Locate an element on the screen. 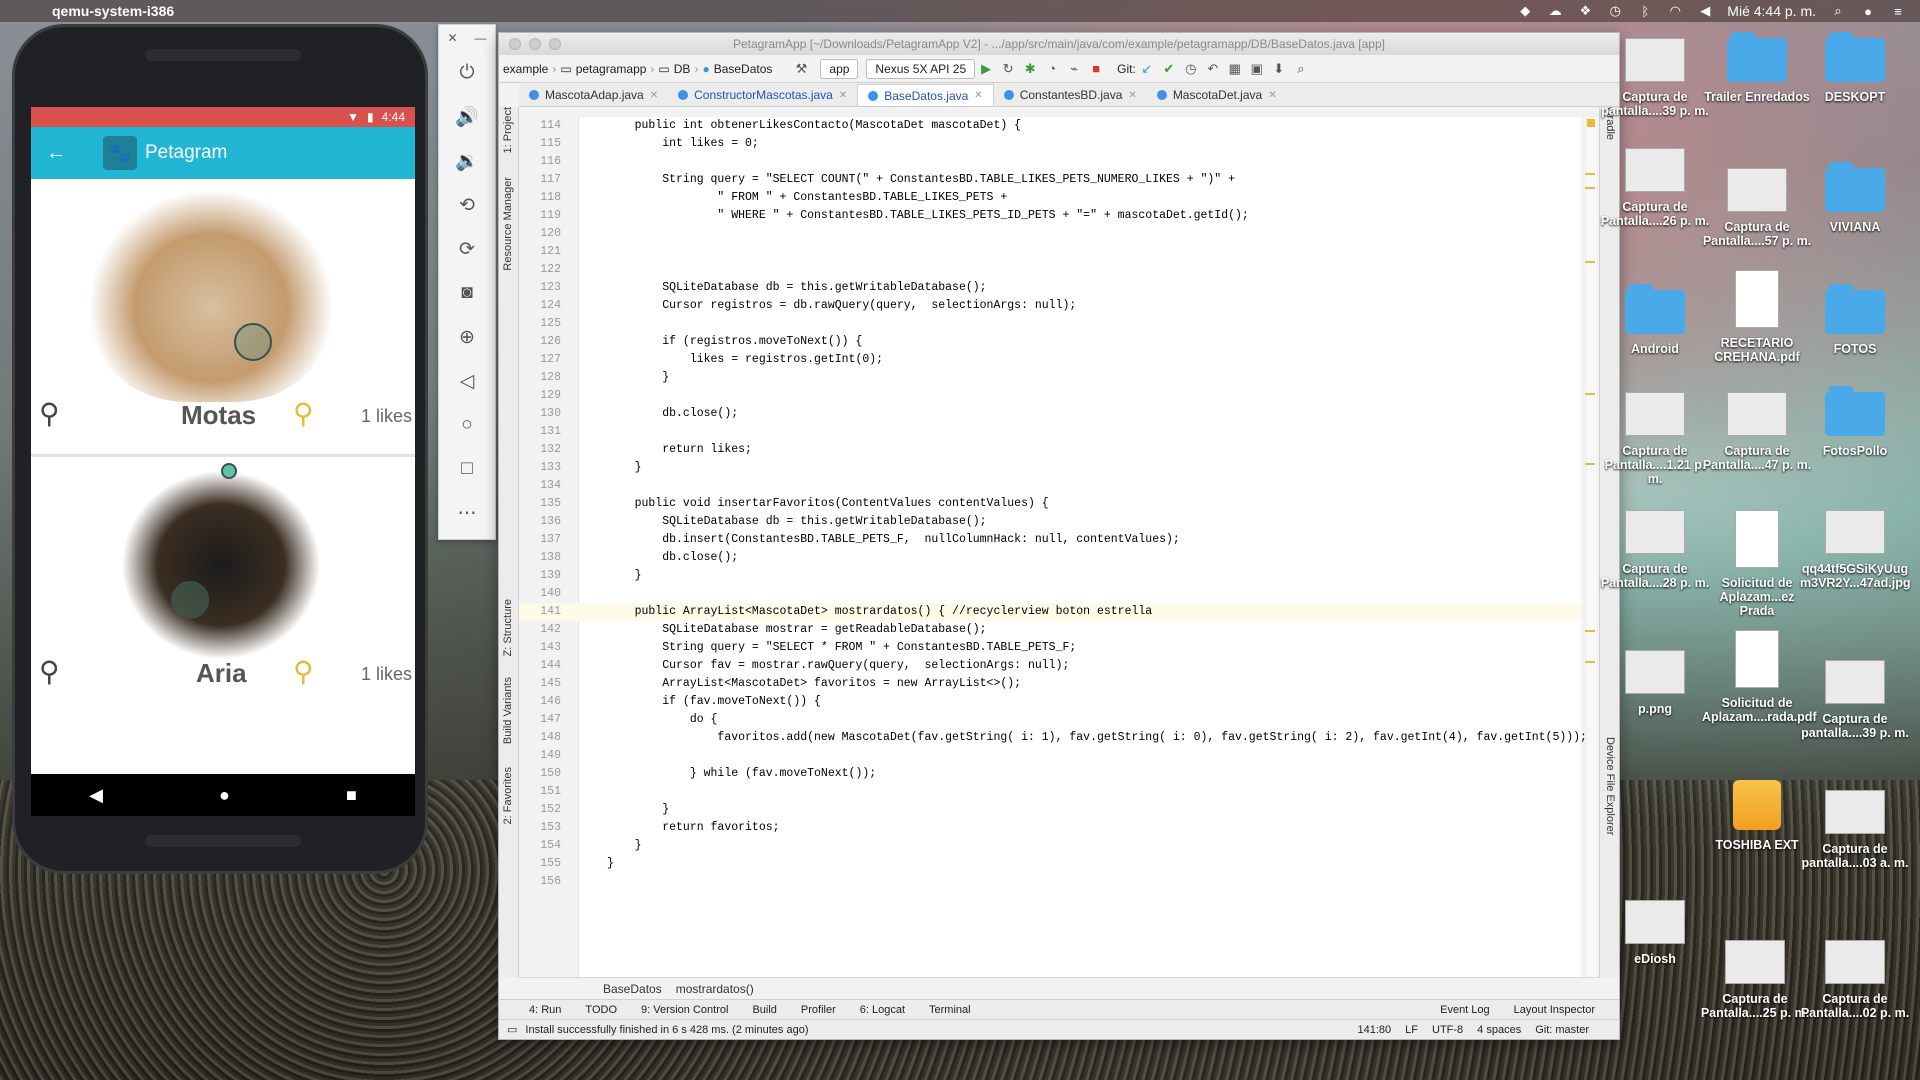 The width and height of the screenshot is (1920, 1080). close-icon: ✕ is located at coordinates (452, 38).